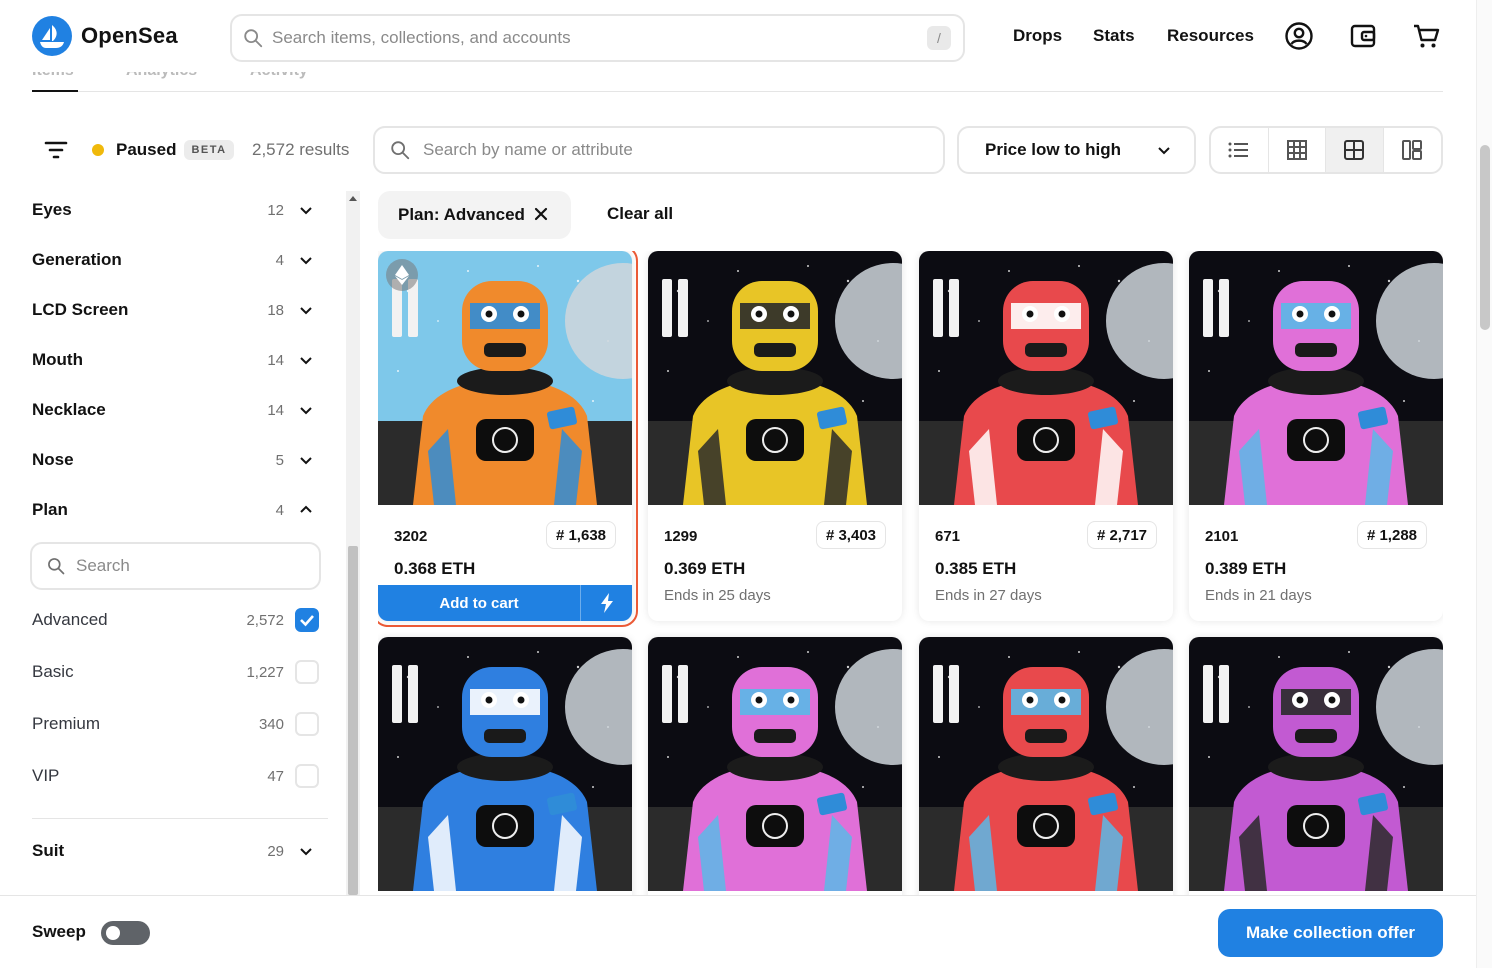 Image resolution: width=1492 pixels, height=968 pixels. I want to click on item-card: 671 # 2,717 0.385 ETH Ends in 27 days, so click(1046, 436).